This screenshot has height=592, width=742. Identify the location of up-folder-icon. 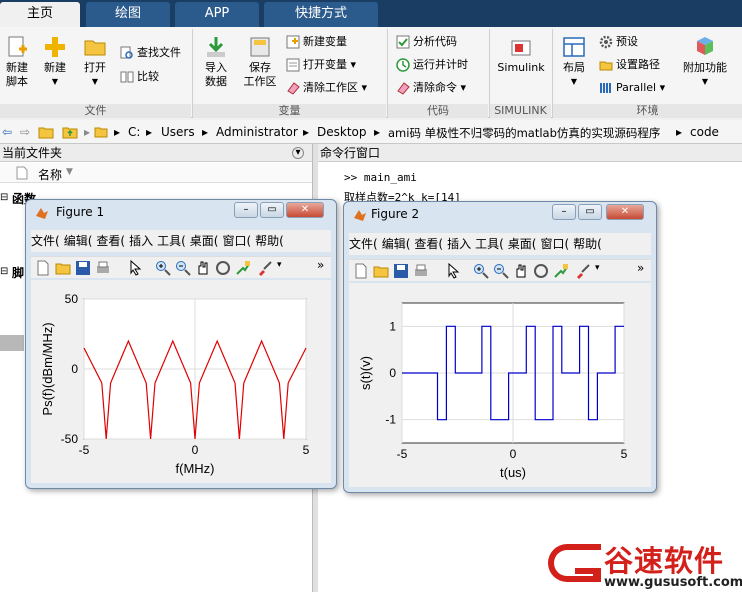
(70, 132).